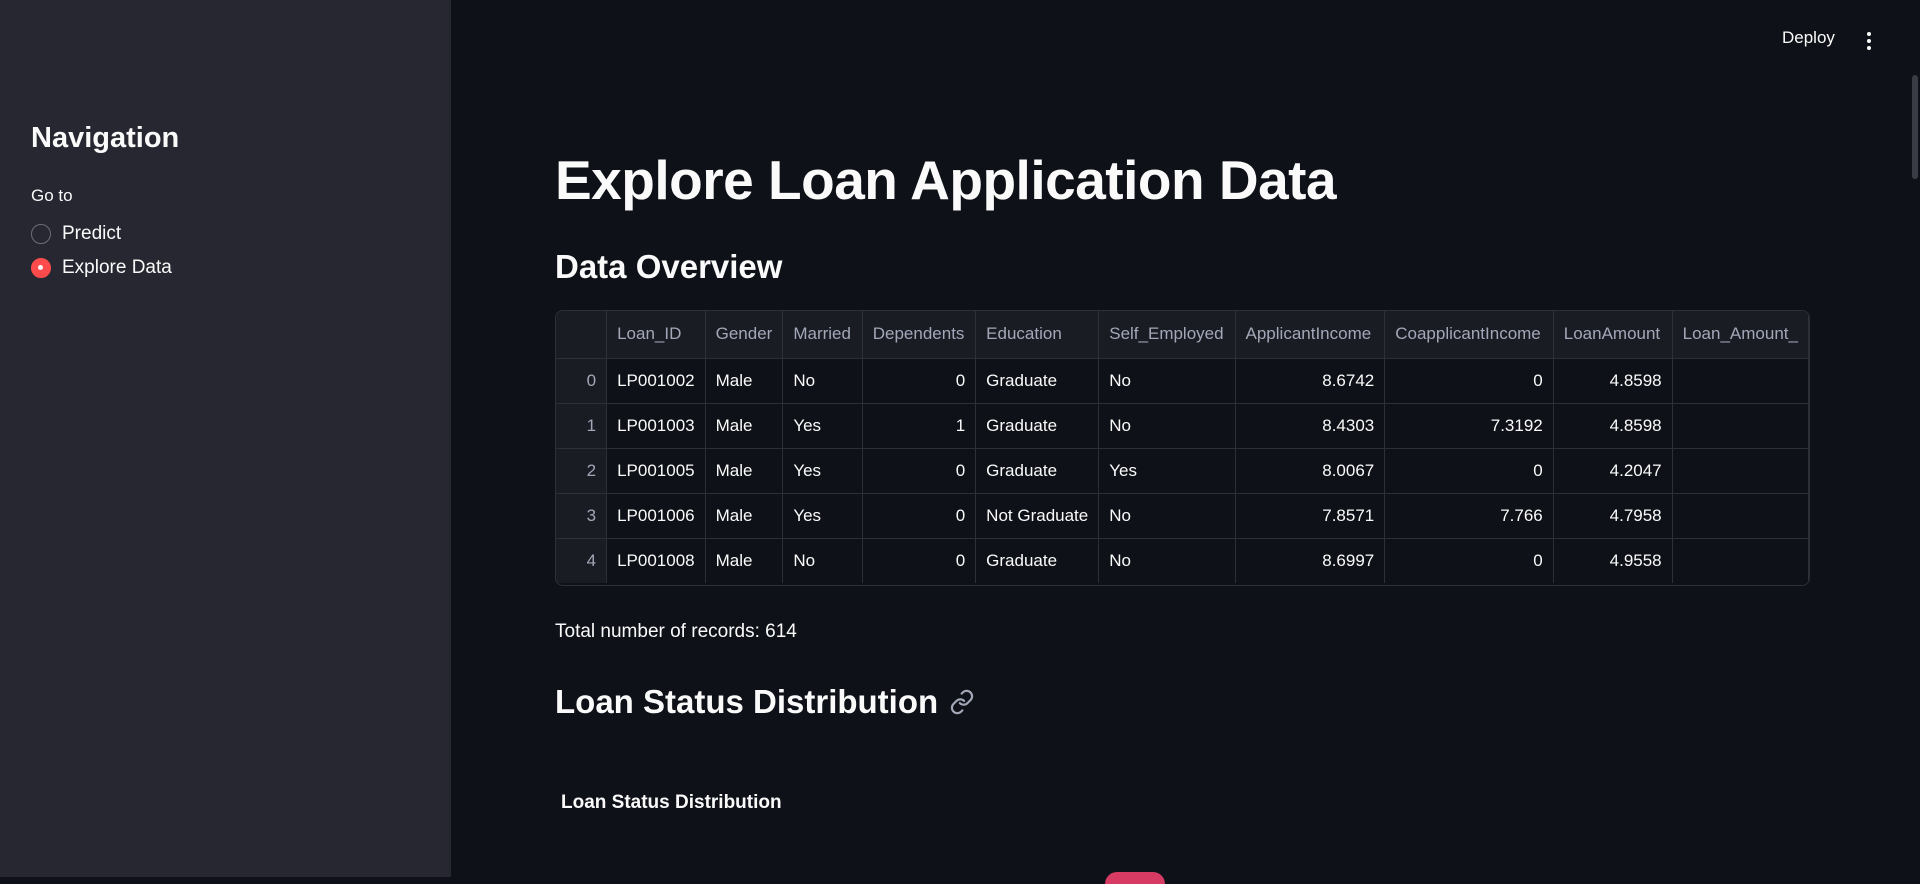  What do you see at coordinates (656, 381) in the screenshot?
I see `table-cell: LP001002` at bounding box center [656, 381].